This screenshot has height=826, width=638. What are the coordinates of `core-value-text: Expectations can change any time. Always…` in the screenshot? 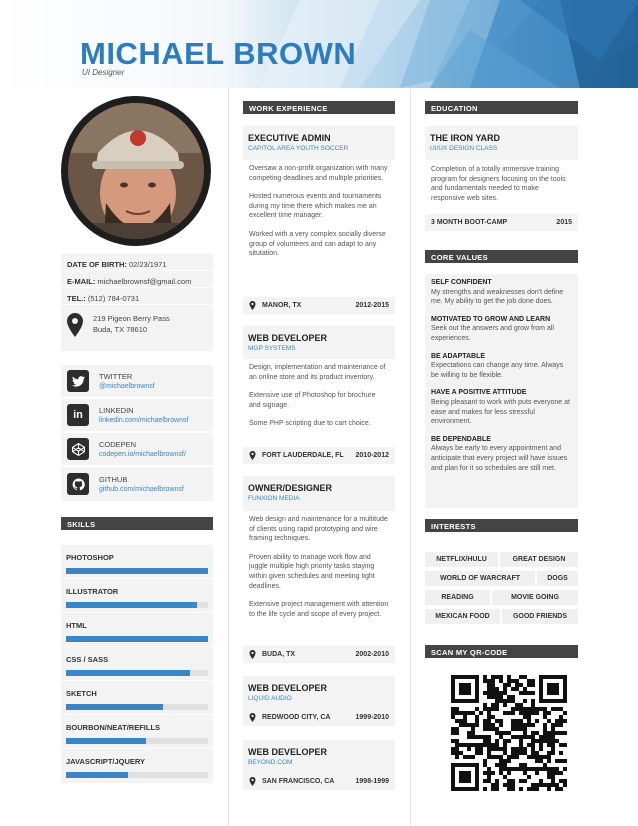 It's located at (497, 370).